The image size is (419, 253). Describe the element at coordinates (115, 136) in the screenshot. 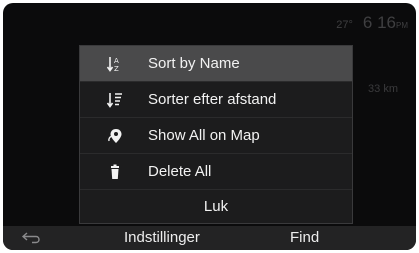

I see `map-pin-icon` at that location.